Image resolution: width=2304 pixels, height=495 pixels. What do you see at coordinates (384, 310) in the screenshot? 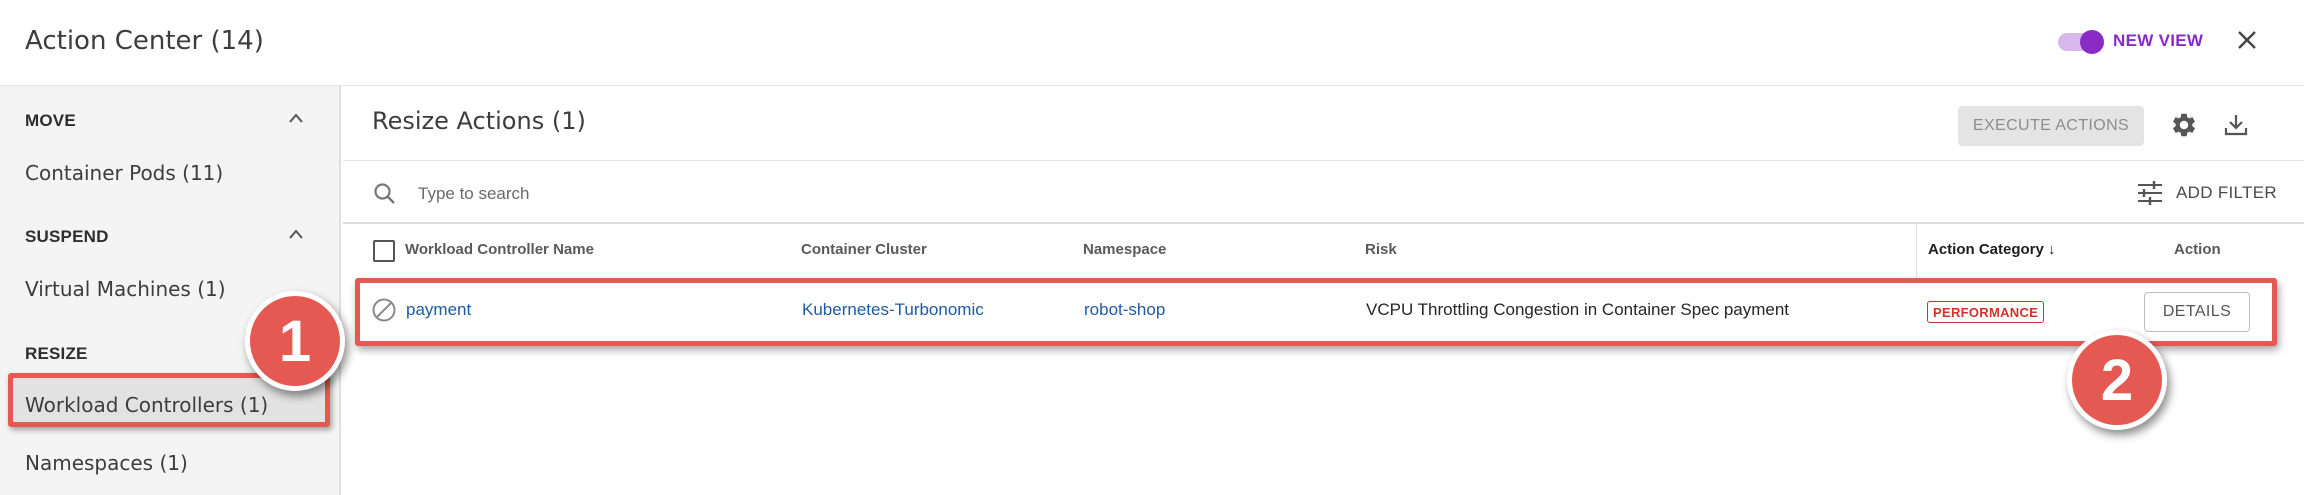
I see `disabled-icon` at bounding box center [384, 310].